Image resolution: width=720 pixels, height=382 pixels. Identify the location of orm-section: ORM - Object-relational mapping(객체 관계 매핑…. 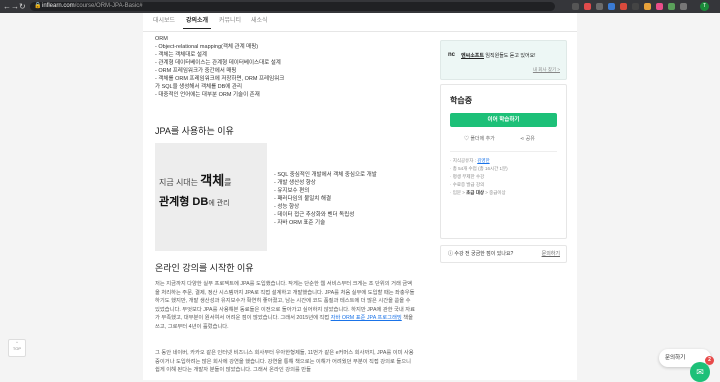
(245, 67).